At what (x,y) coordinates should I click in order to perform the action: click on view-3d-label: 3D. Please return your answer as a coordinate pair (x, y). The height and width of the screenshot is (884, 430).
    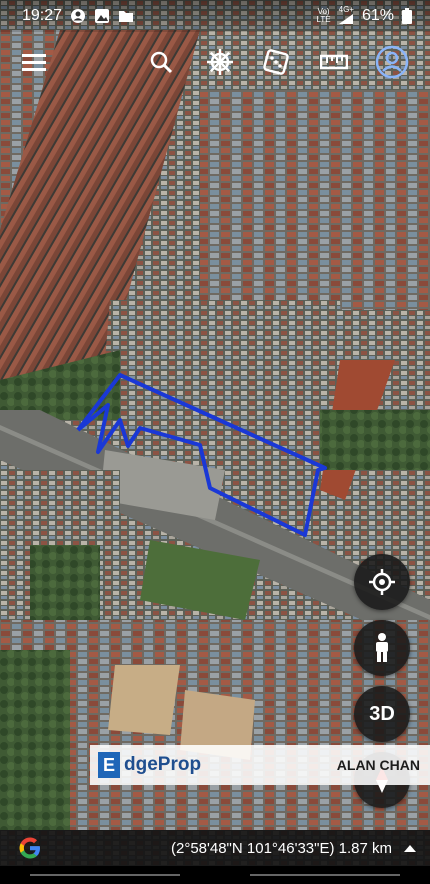
    Looking at the image, I should click on (382, 713).